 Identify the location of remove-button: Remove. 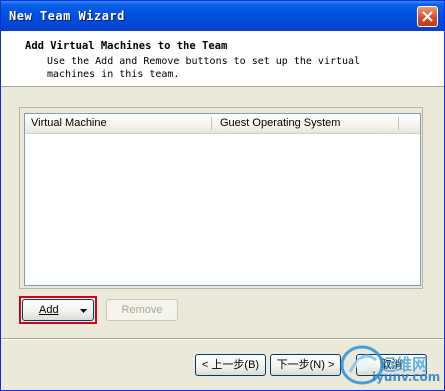
(142, 310).